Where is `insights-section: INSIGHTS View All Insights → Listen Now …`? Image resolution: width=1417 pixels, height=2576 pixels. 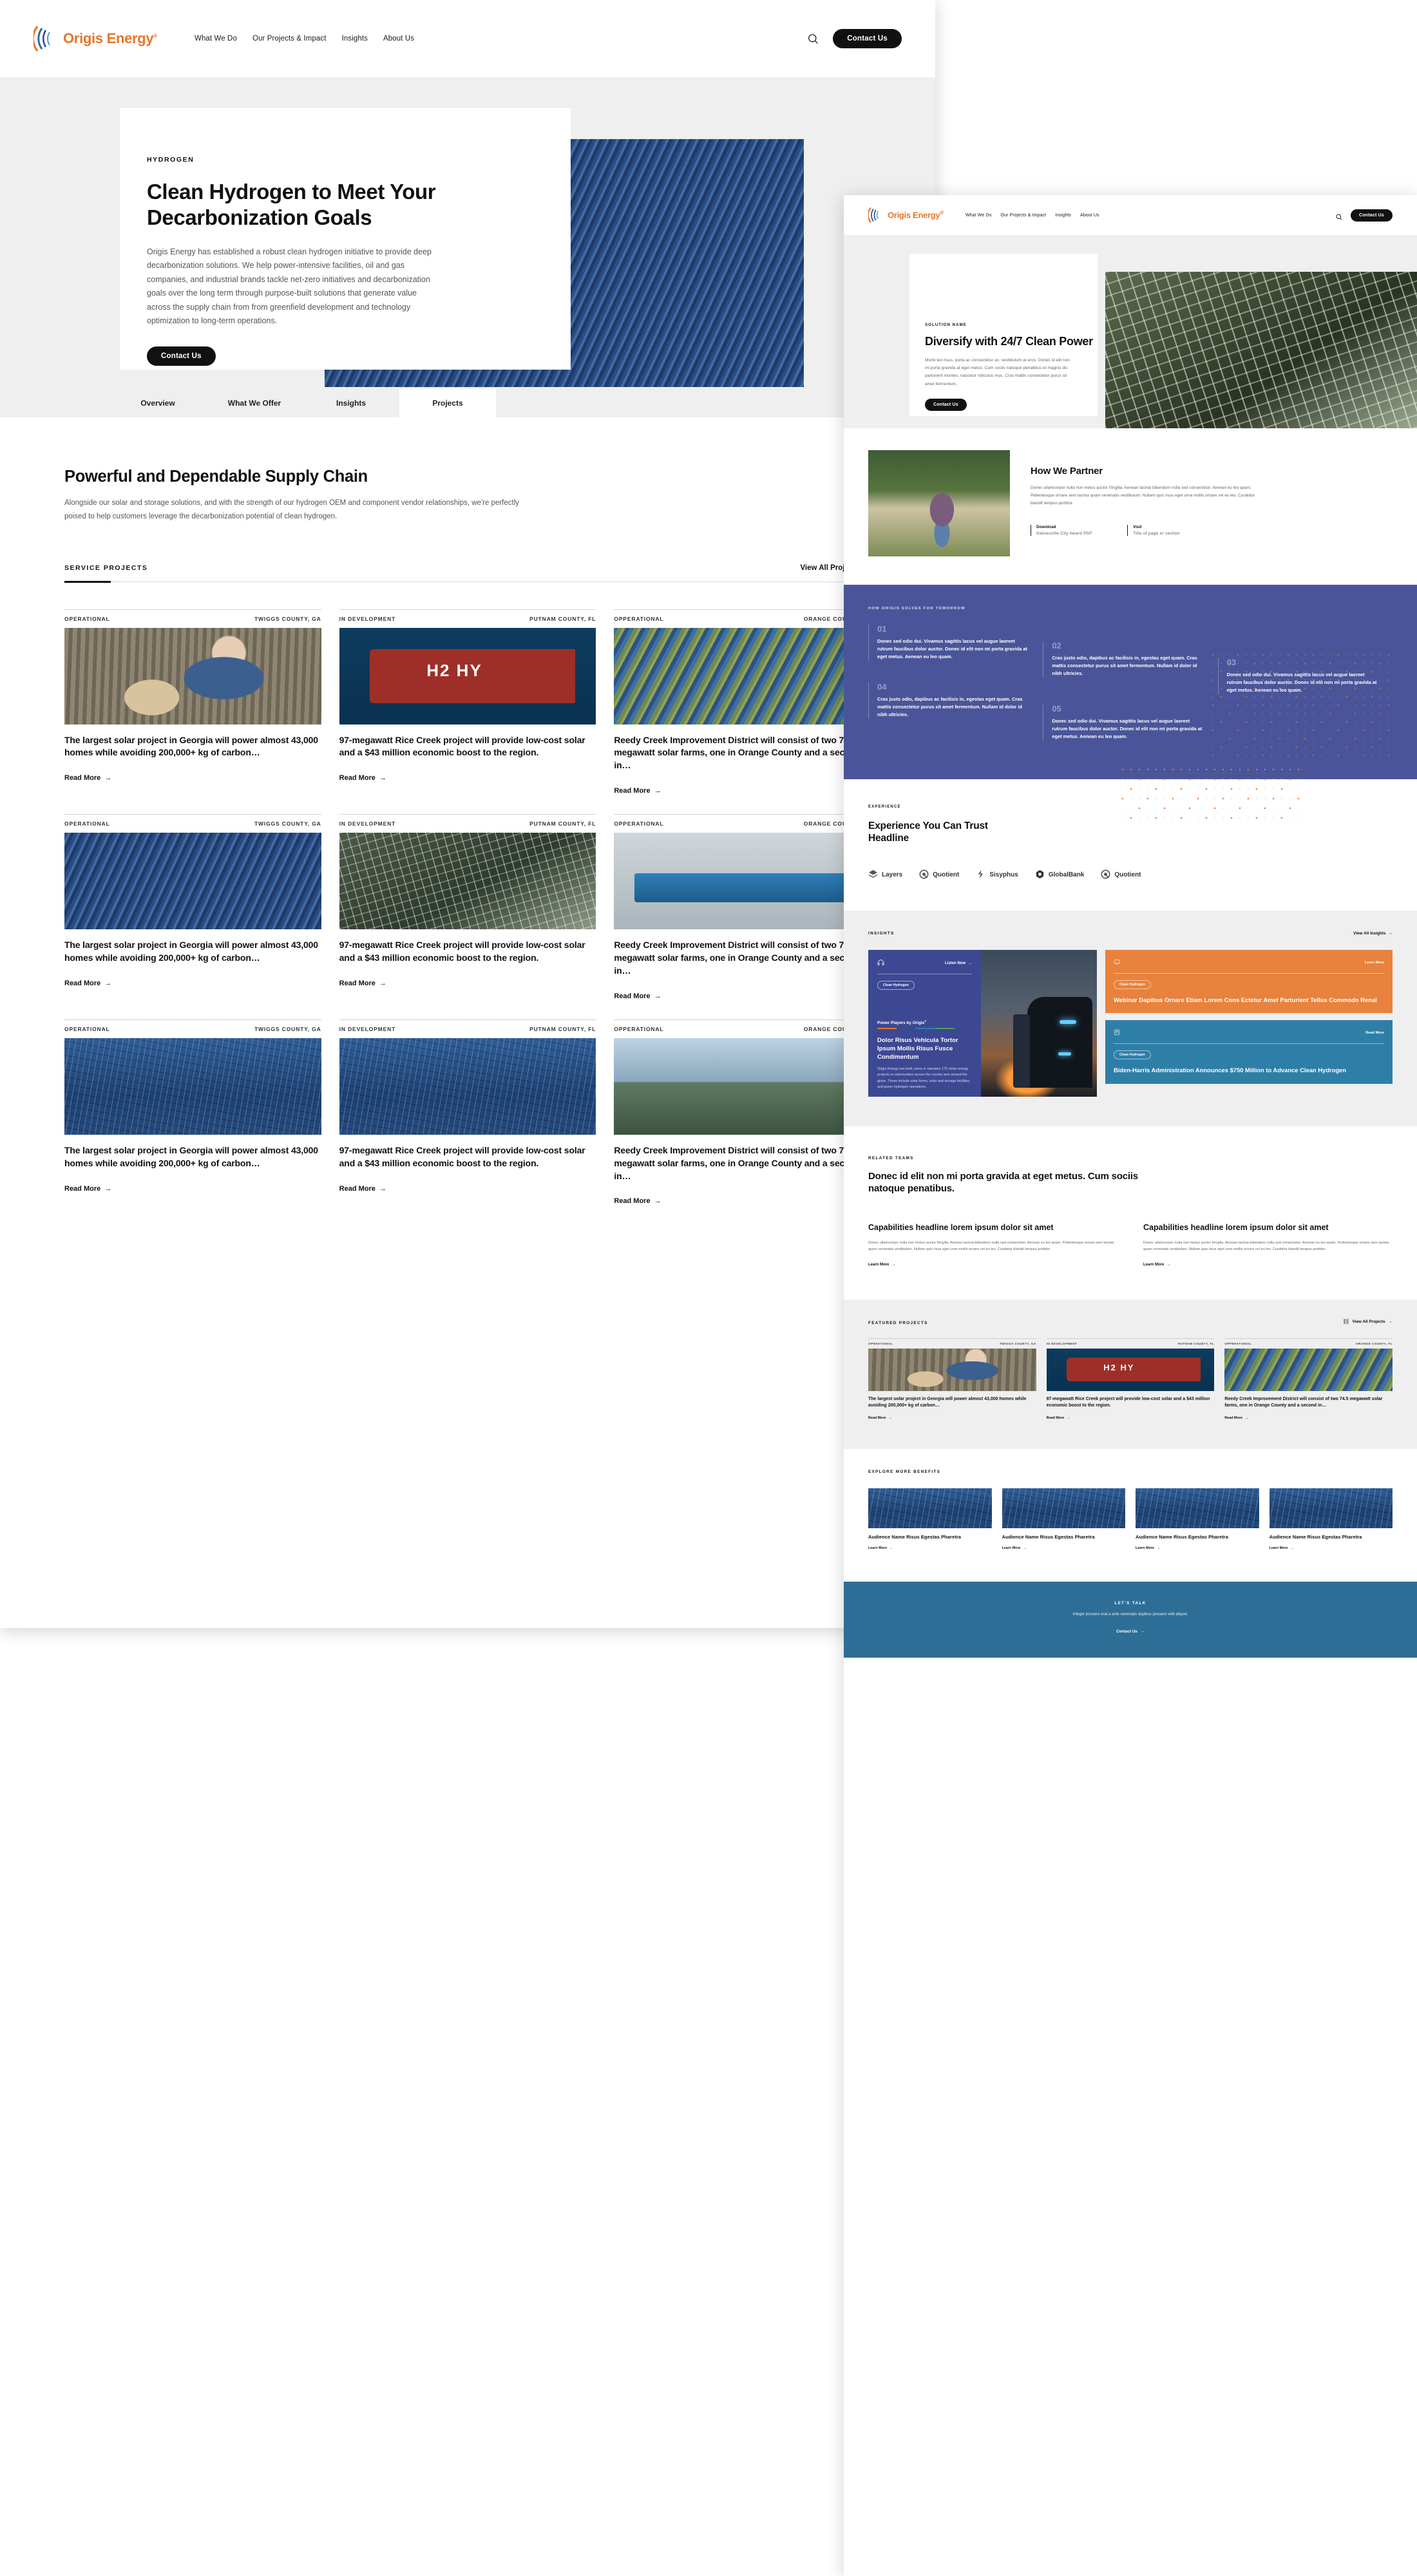 insights-section: INSIGHTS View All Insights → Listen Now … is located at coordinates (1130, 1018).